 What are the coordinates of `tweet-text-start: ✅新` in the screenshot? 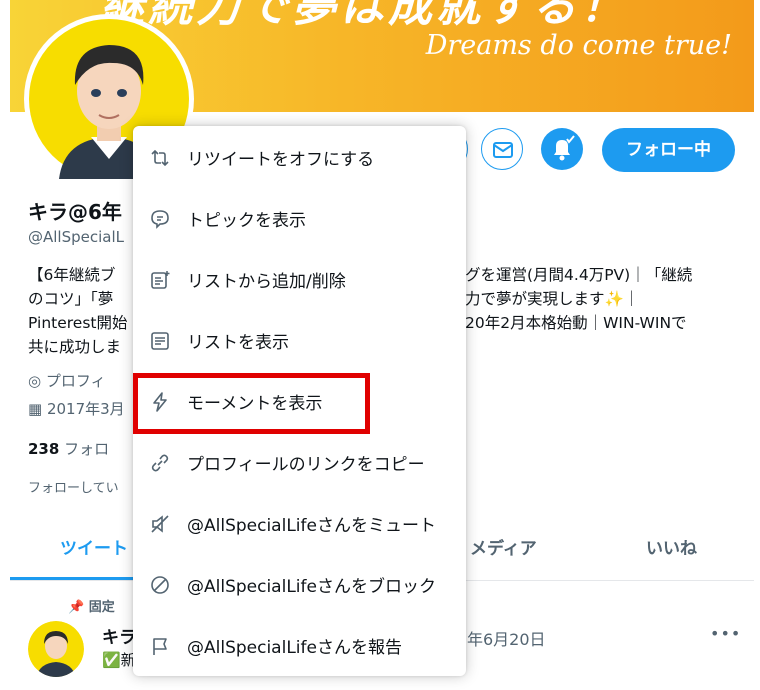 It's located at (119, 660).